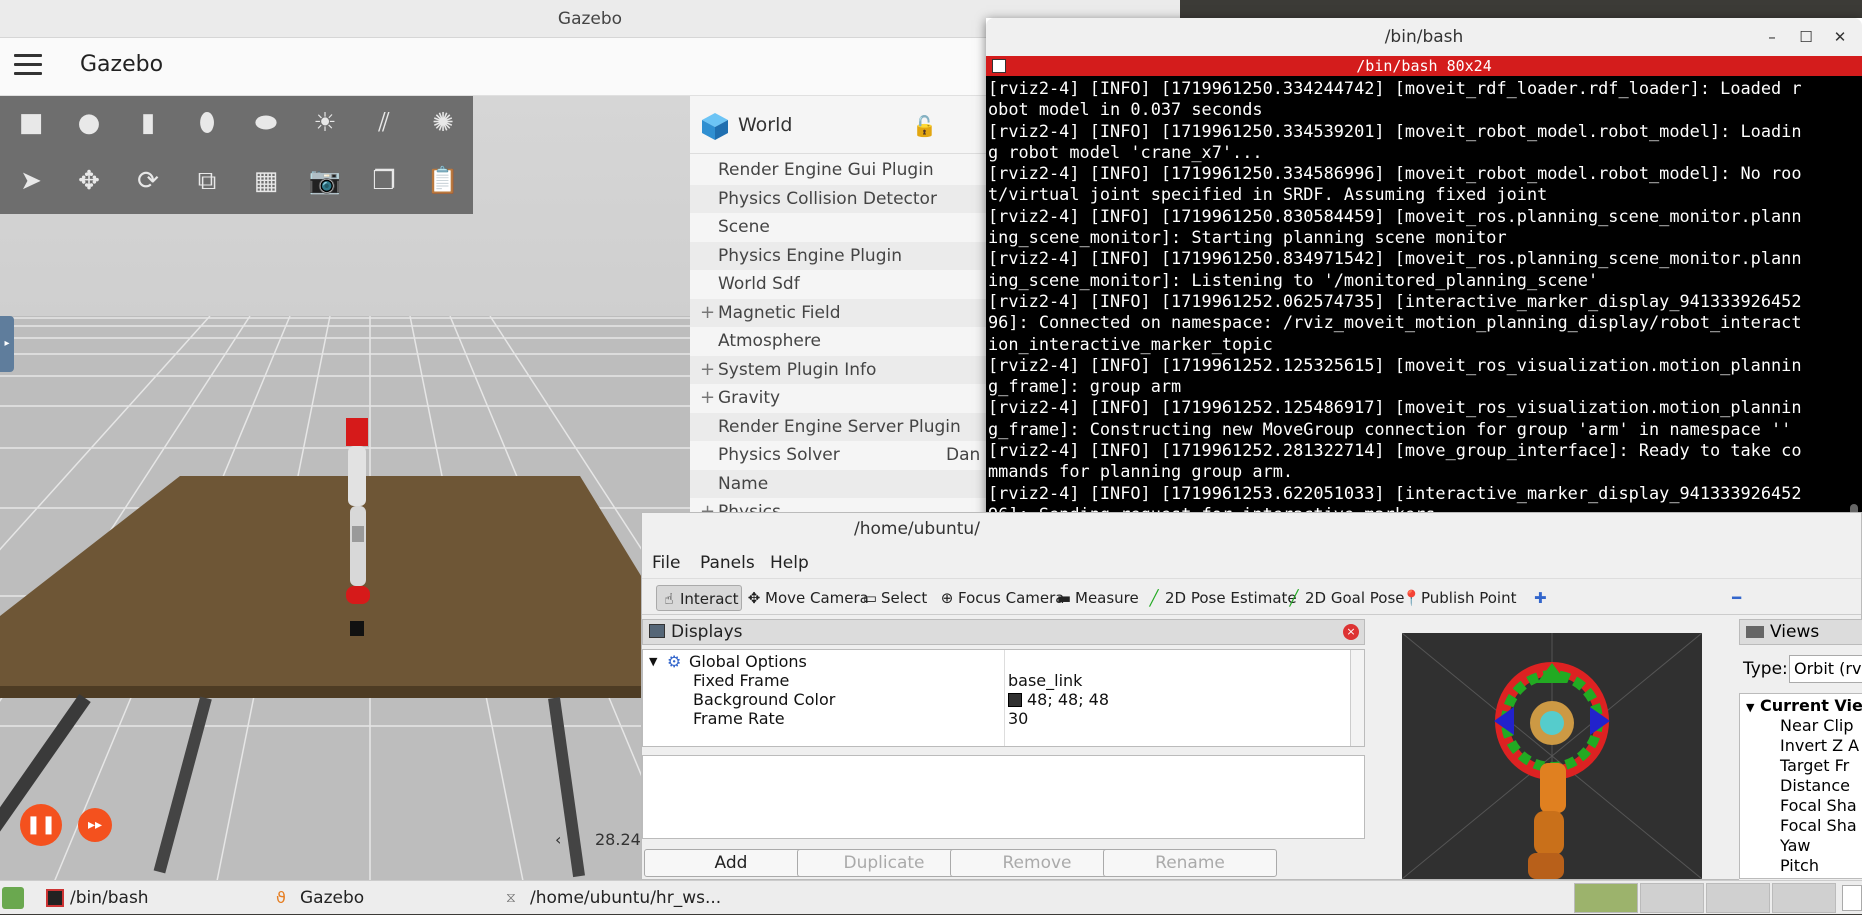  What do you see at coordinates (1852, 898) in the screenshot?
I see `trash-icon` at bounding box center [1852, 898].